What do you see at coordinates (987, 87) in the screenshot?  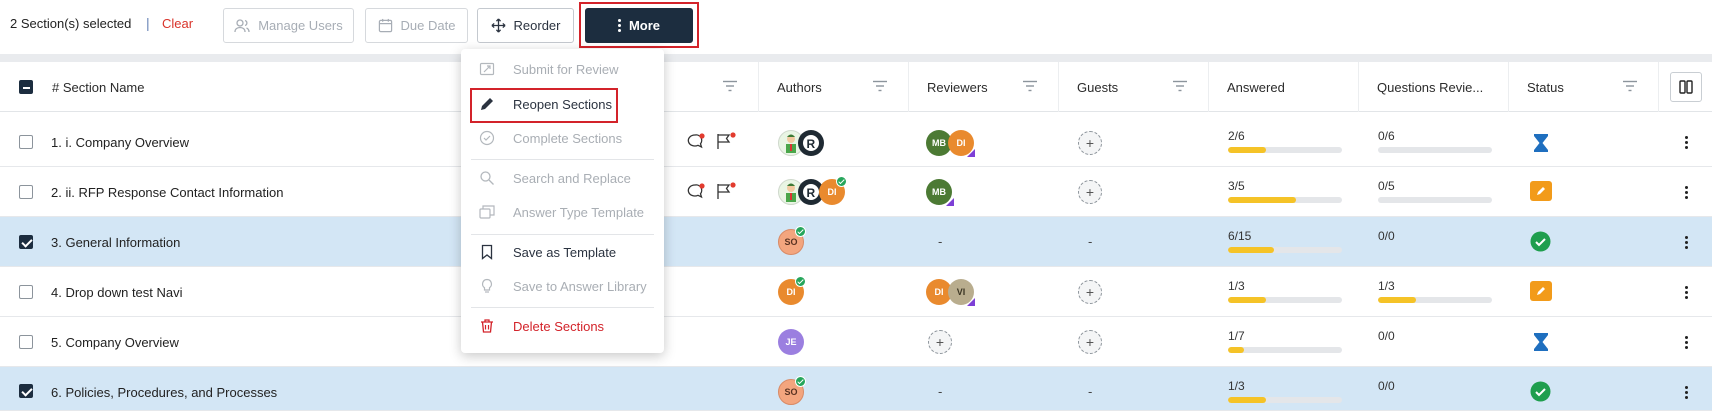 I see `column-reviewers: Reviewers` at bounding box center [987, 87].